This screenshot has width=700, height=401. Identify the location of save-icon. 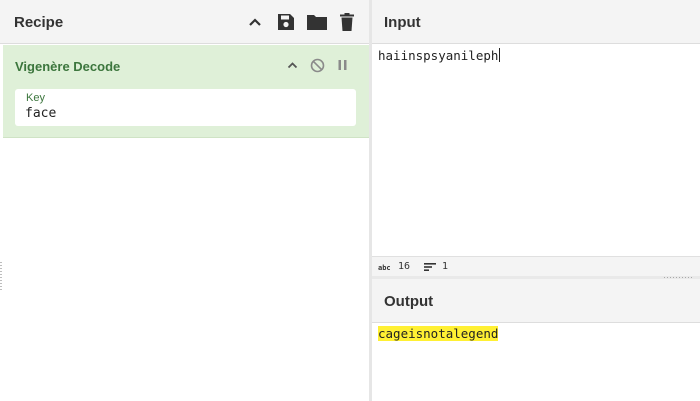
(286, 22).